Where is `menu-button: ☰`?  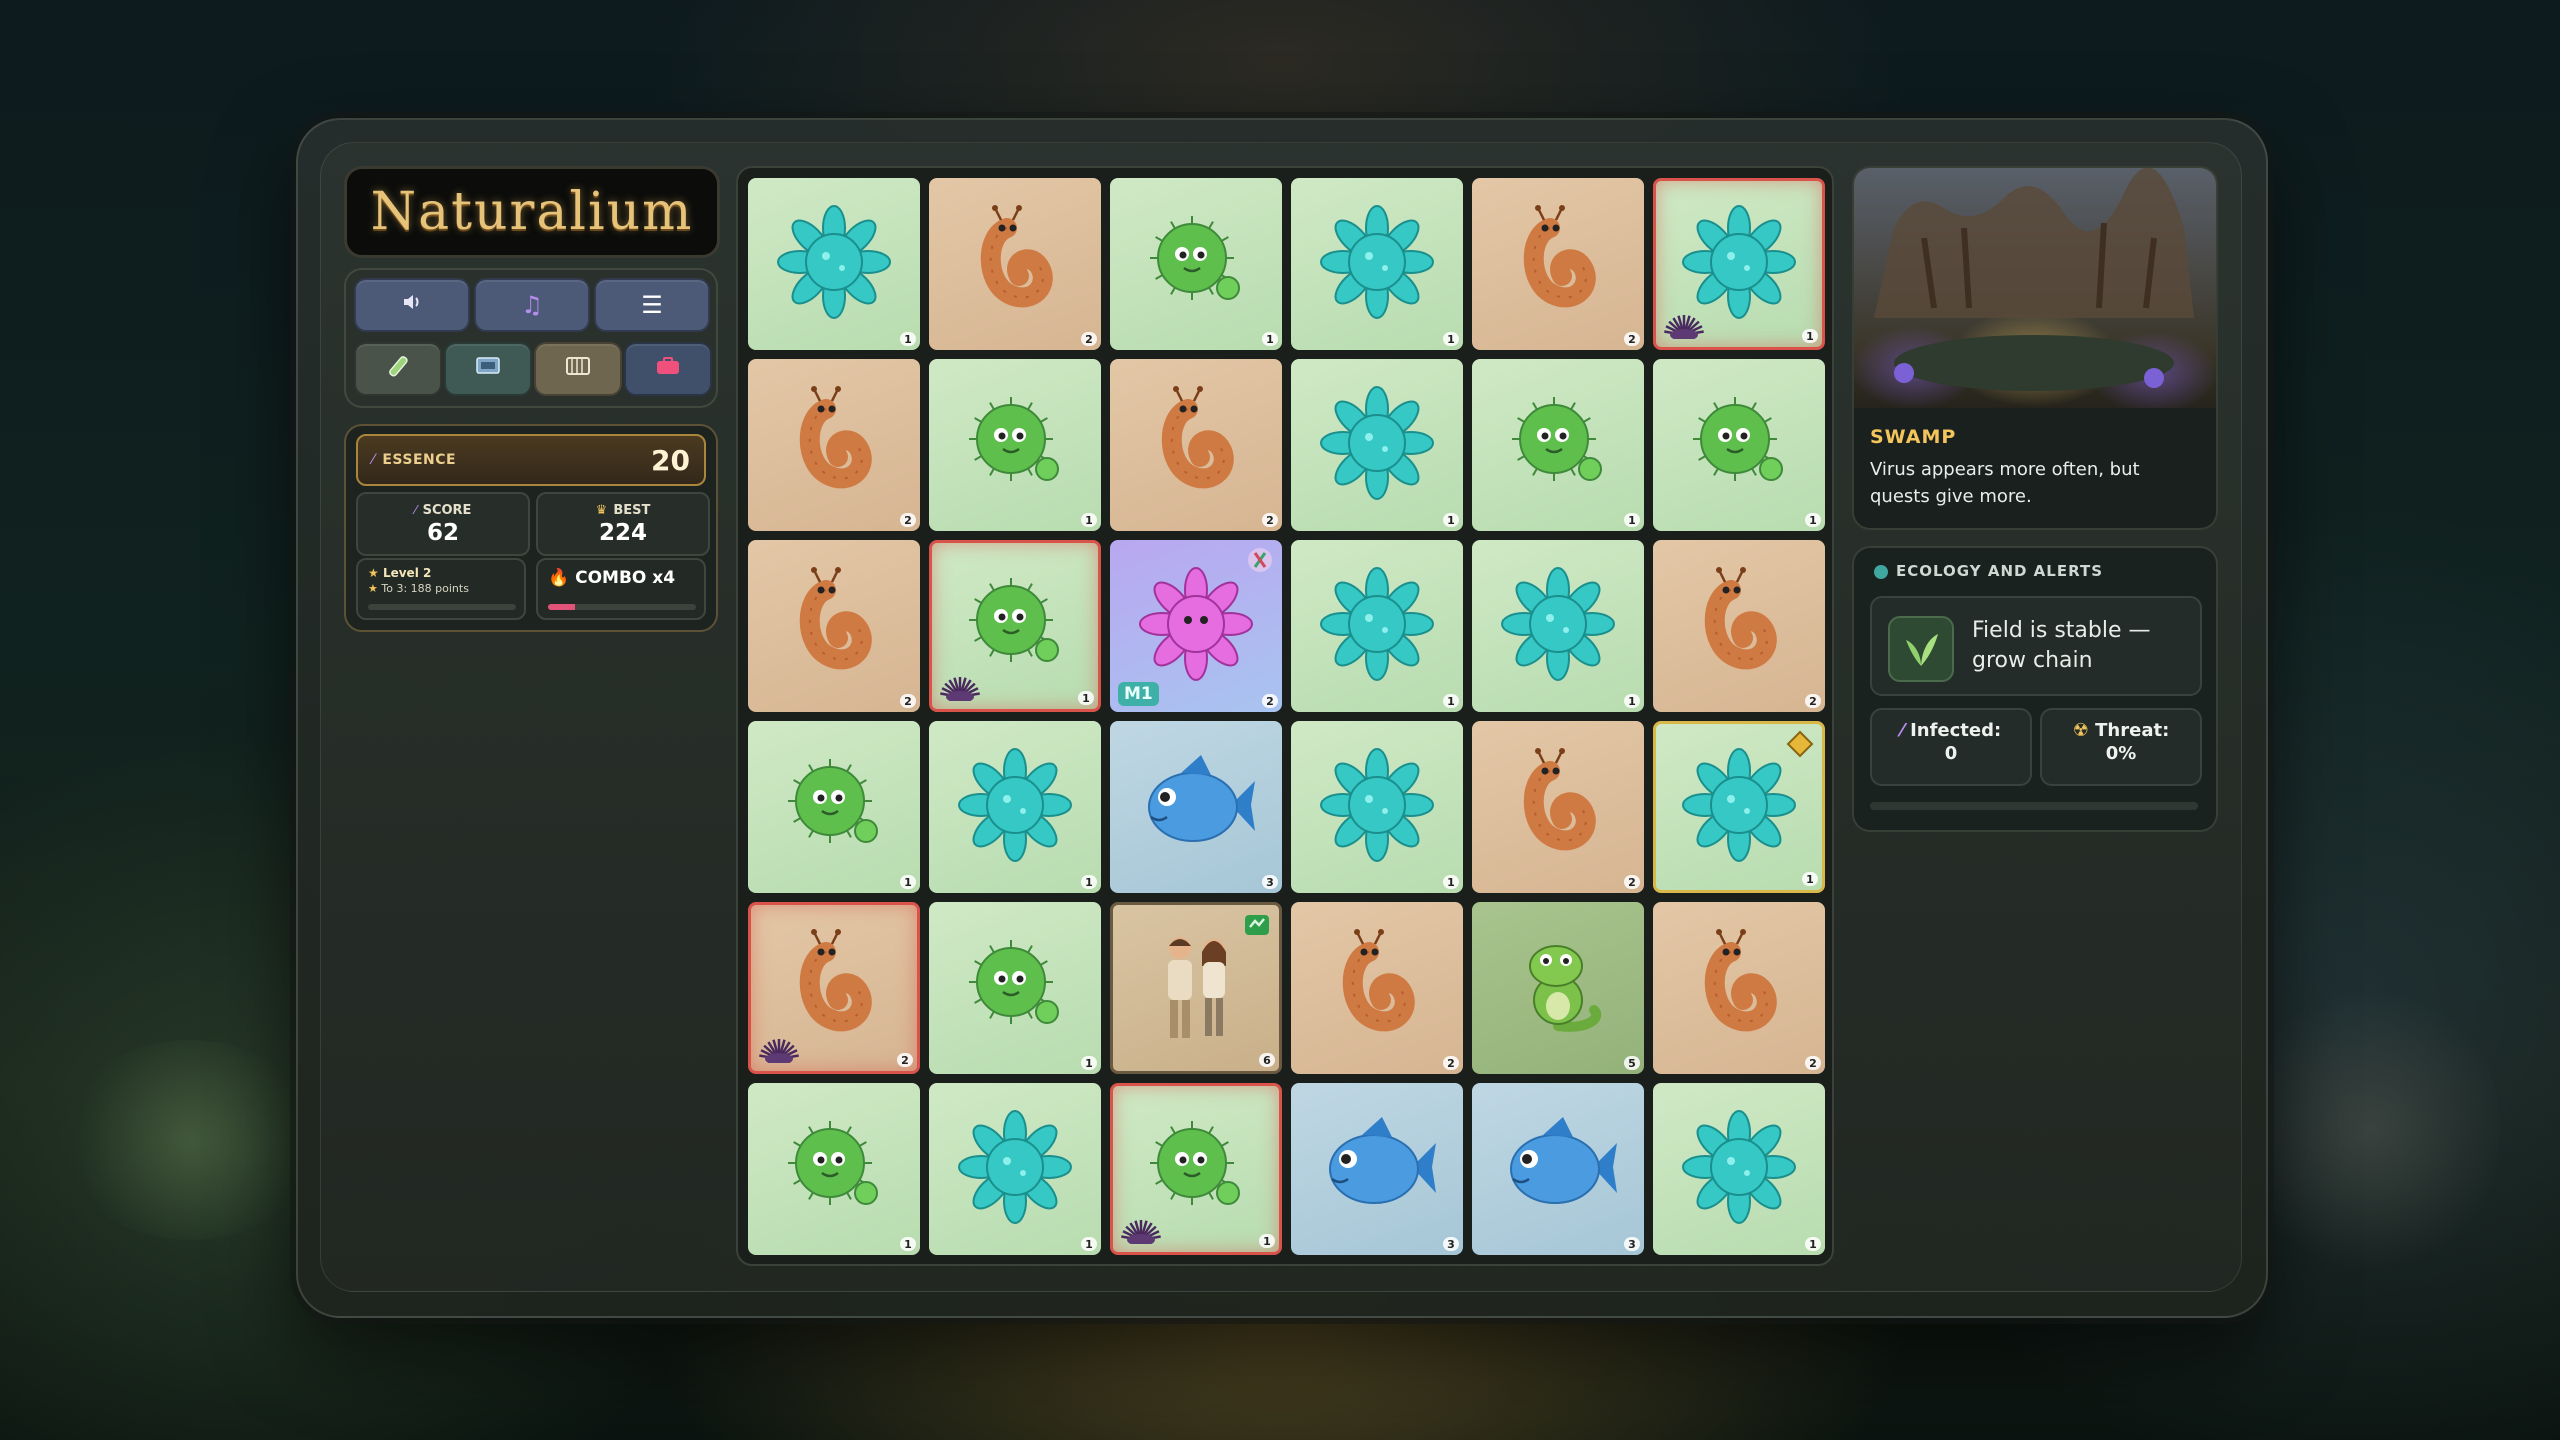
menu-button: ☰ is located at coordinates (652, 305).